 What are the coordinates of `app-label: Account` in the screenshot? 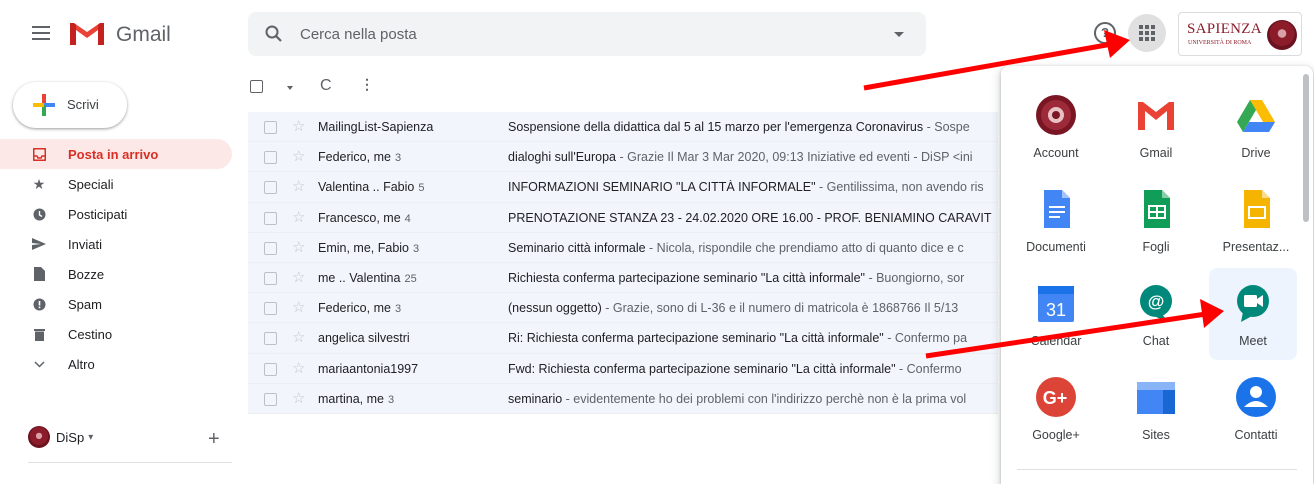 It's located at (1056, 153).